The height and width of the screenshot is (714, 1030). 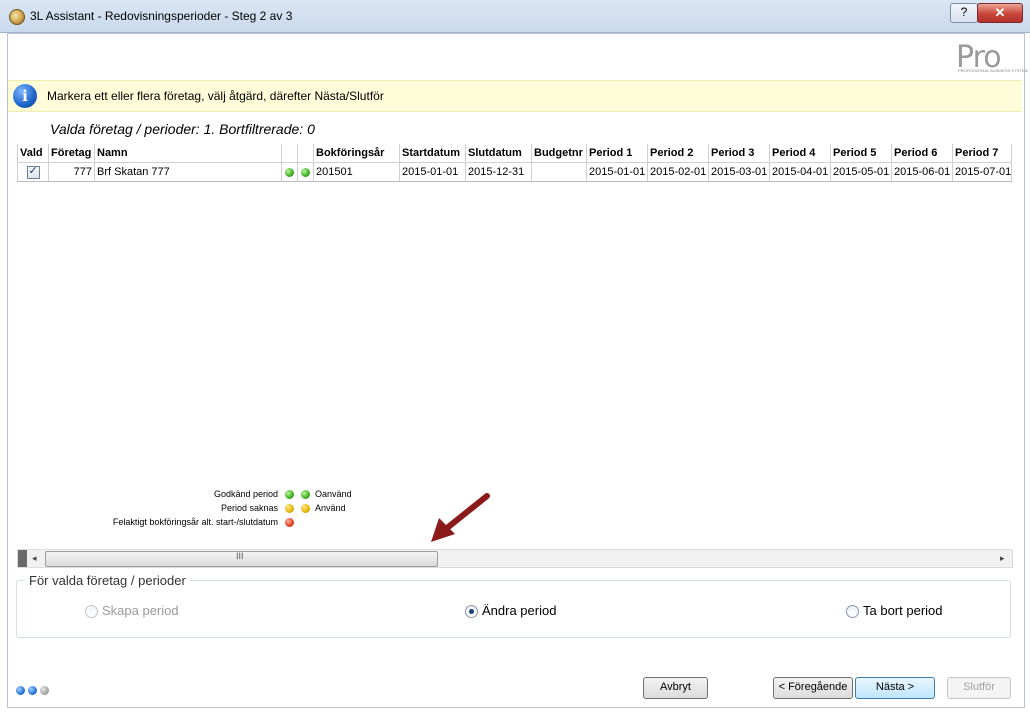 I want to click on column-header-period-7: Period 7, so click(x=982, y=153).